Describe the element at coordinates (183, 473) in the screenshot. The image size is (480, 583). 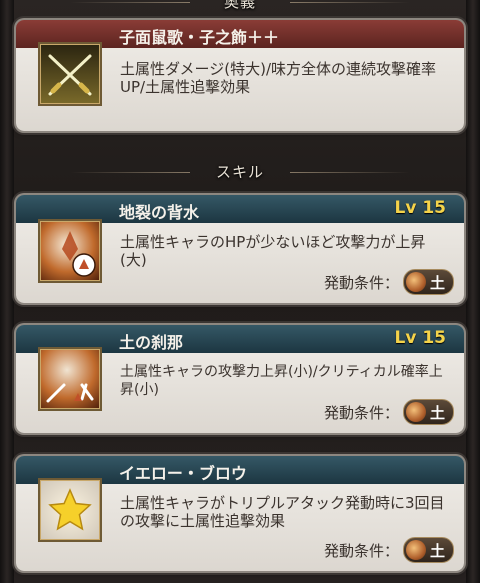
I see `skill-name-3: イエロー・ブロウ` at that location.